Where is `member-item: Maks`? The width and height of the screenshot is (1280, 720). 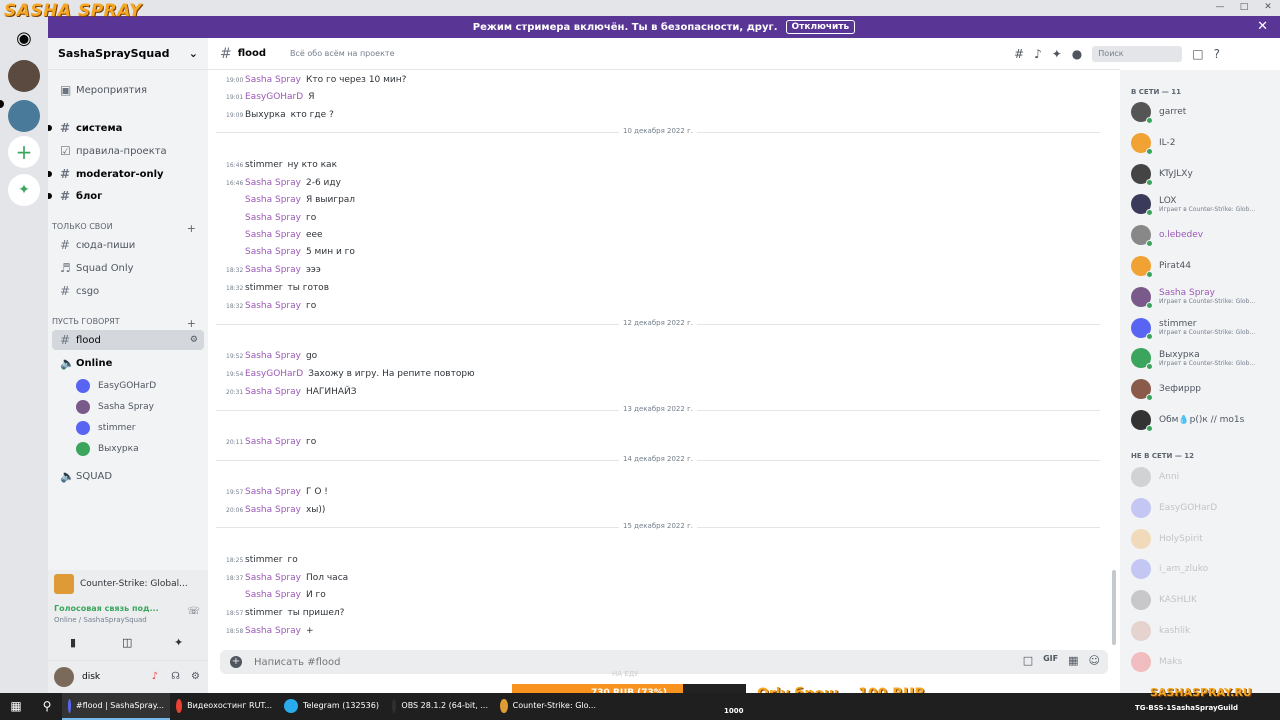
member-item: Maks is located at coordinates (1205, 662).